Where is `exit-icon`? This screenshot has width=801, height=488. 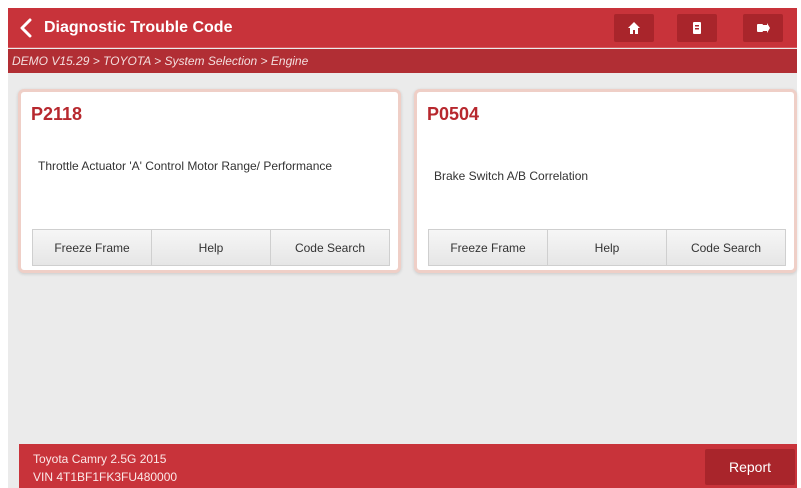 exit-icon is located at coordinates (763, 28).